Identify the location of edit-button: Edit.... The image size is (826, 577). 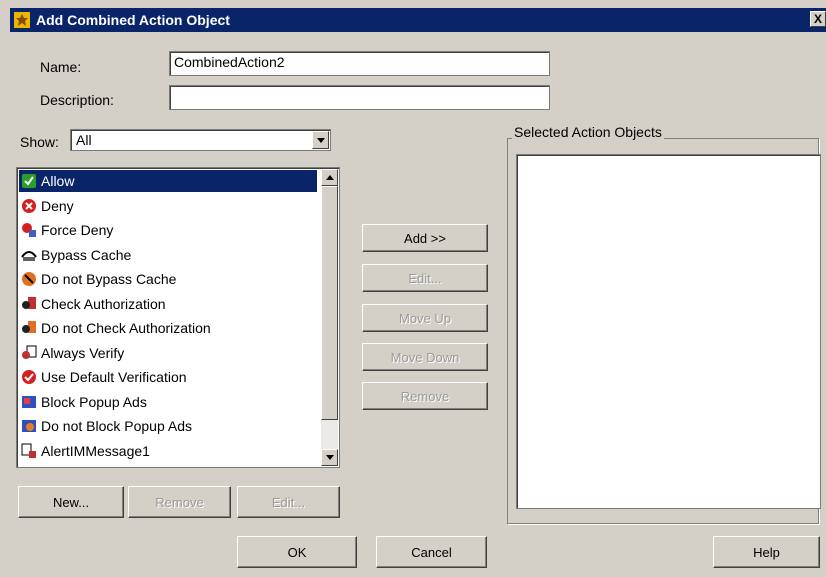
(425, 278).